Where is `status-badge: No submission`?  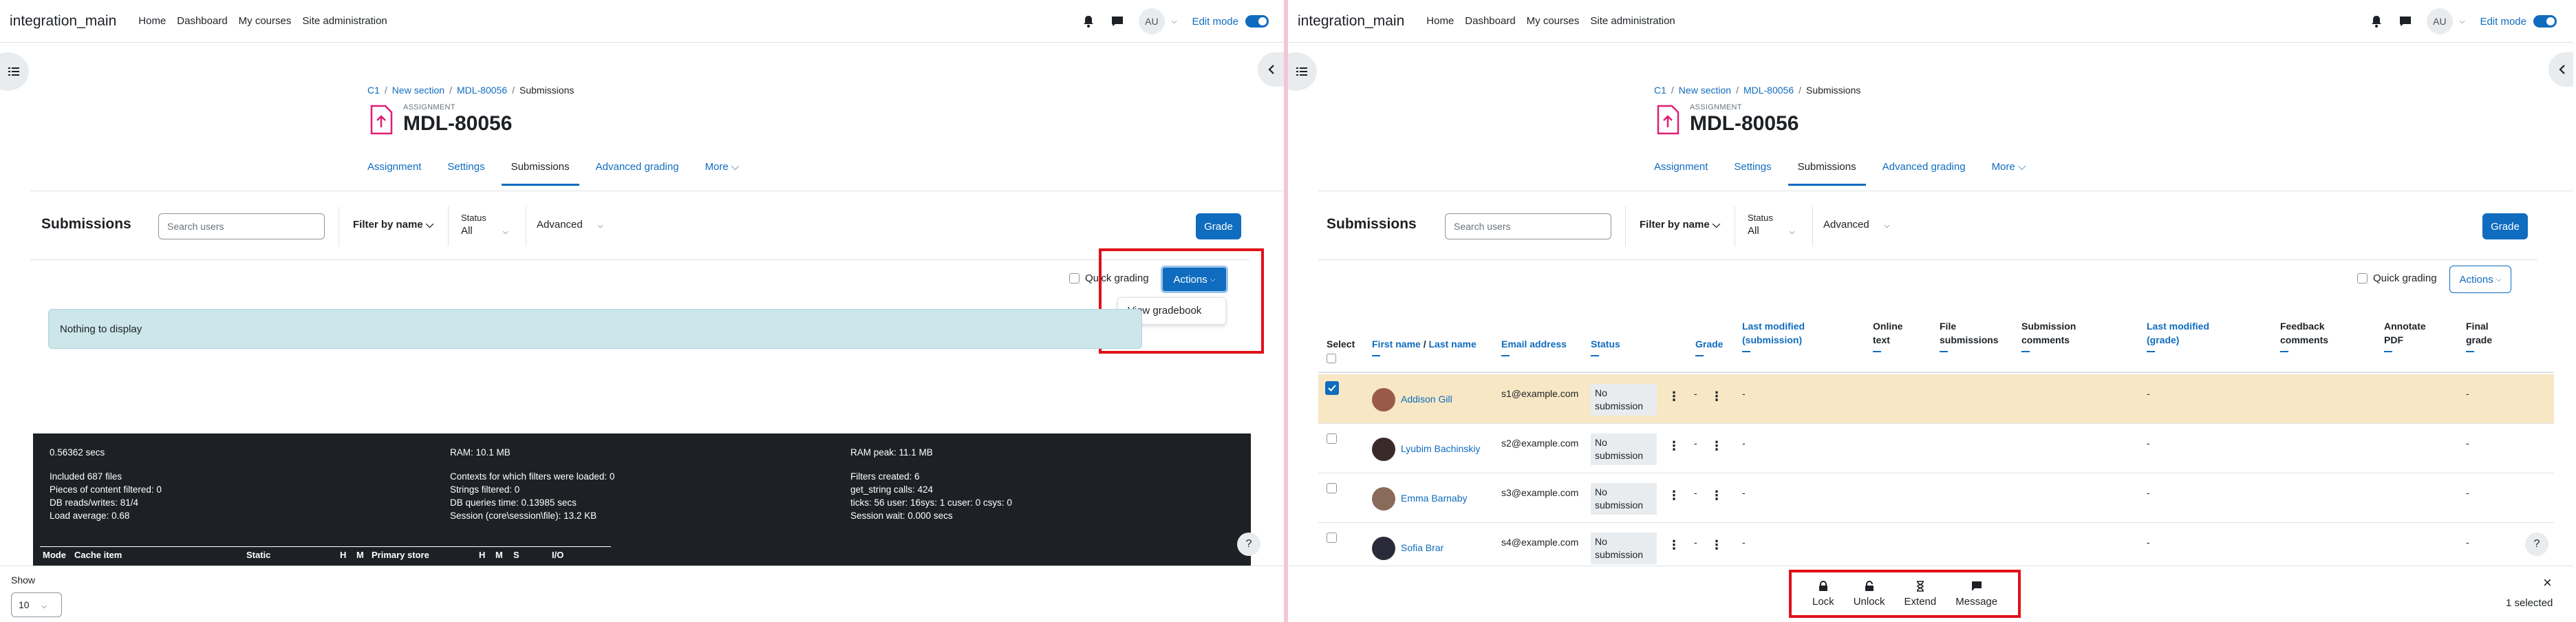 status-badge: No submission is located at coordinates (1624, 499).